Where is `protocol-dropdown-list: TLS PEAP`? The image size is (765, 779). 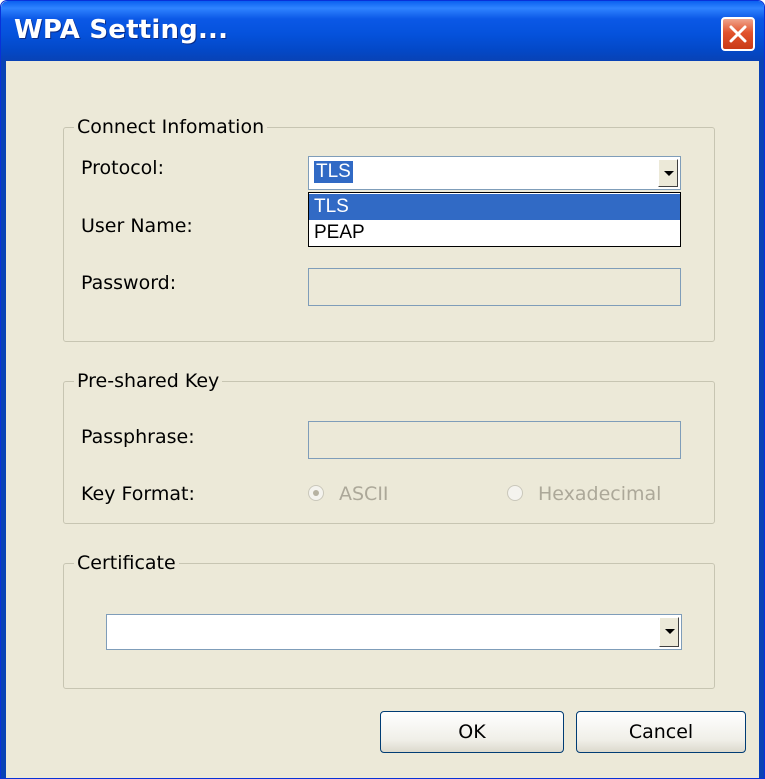
protocol-dropdown-list: TLS PEAP is located at coordinates (494, 219).